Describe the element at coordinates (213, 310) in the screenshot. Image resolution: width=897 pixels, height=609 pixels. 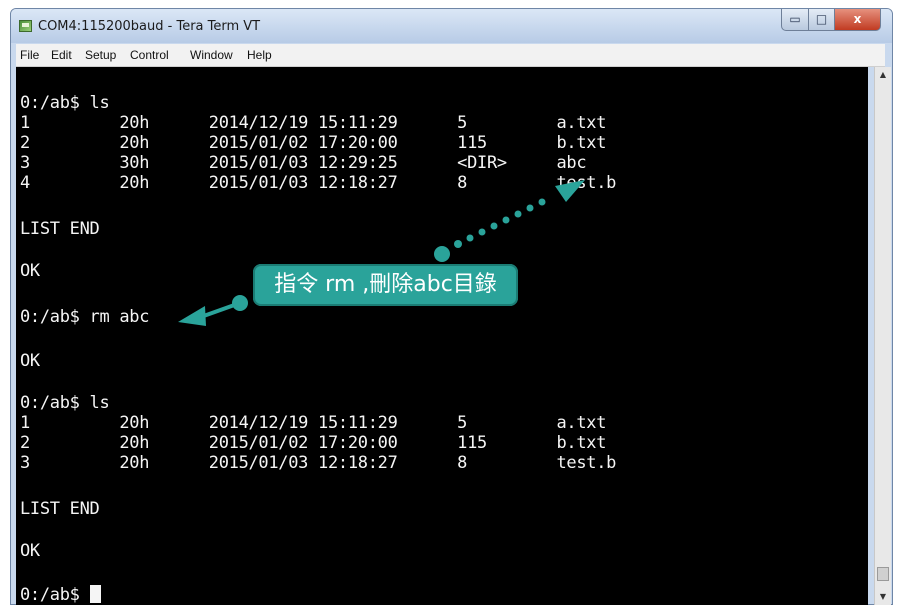
I see `arrow-to-rm-command` at that location.